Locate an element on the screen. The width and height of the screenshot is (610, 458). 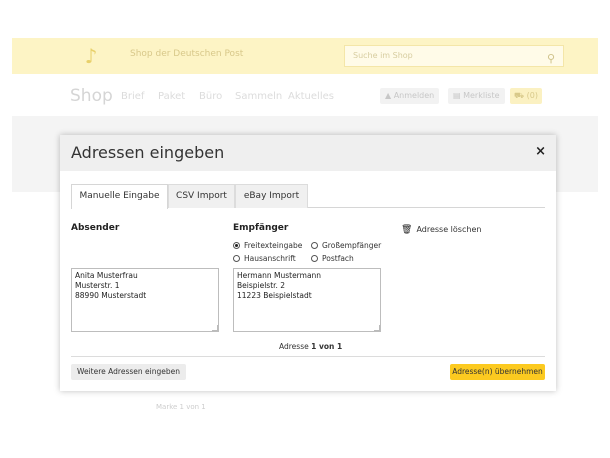
radio-hausanschrift: Hausanschrift is located at coordinates (264, 258).